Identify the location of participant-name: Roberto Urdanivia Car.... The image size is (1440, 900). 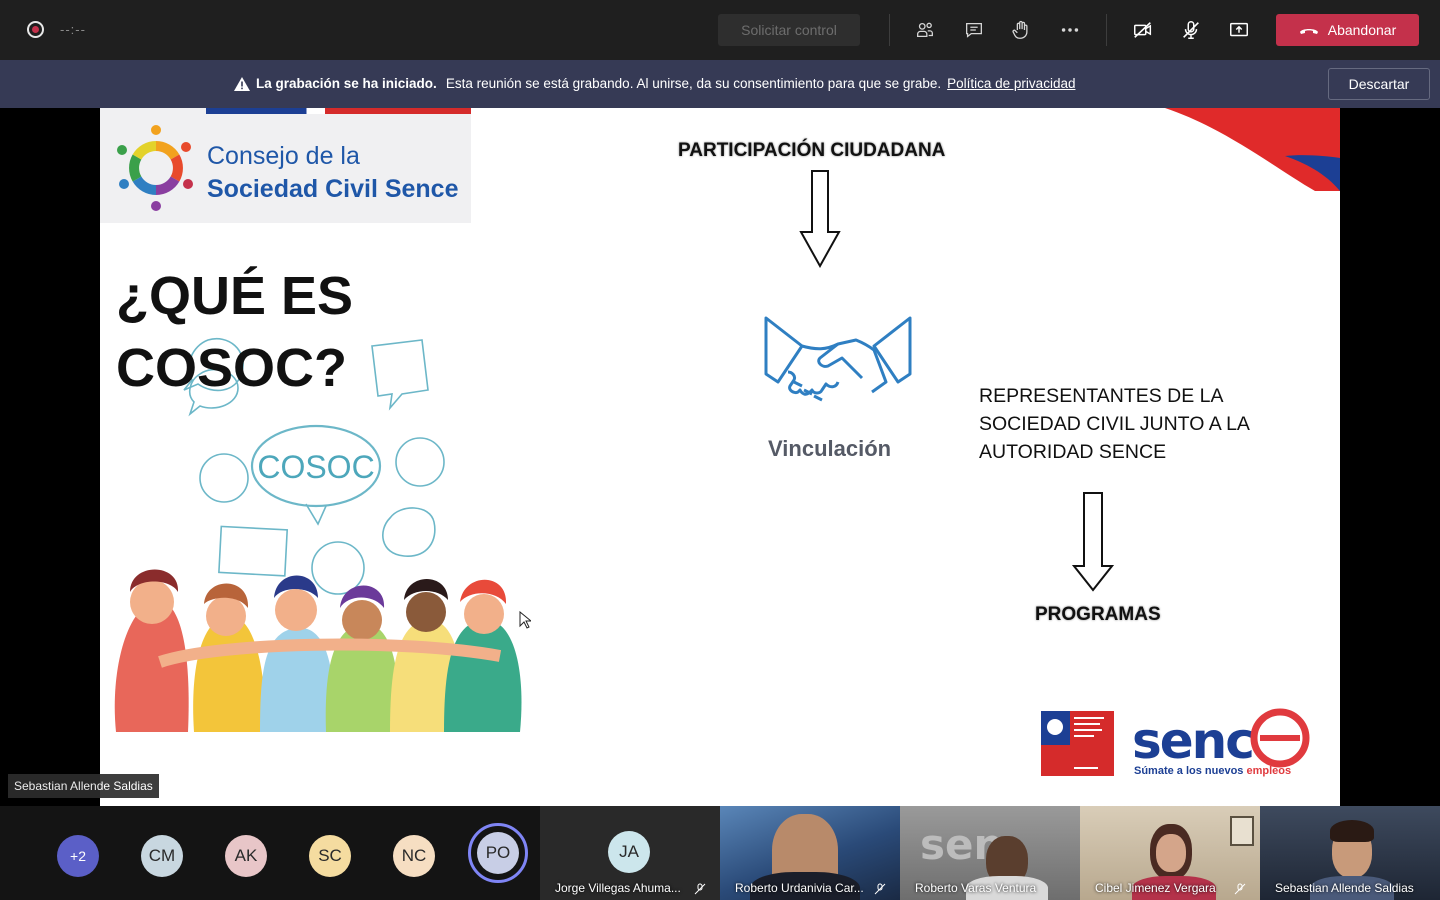
(799, 888).